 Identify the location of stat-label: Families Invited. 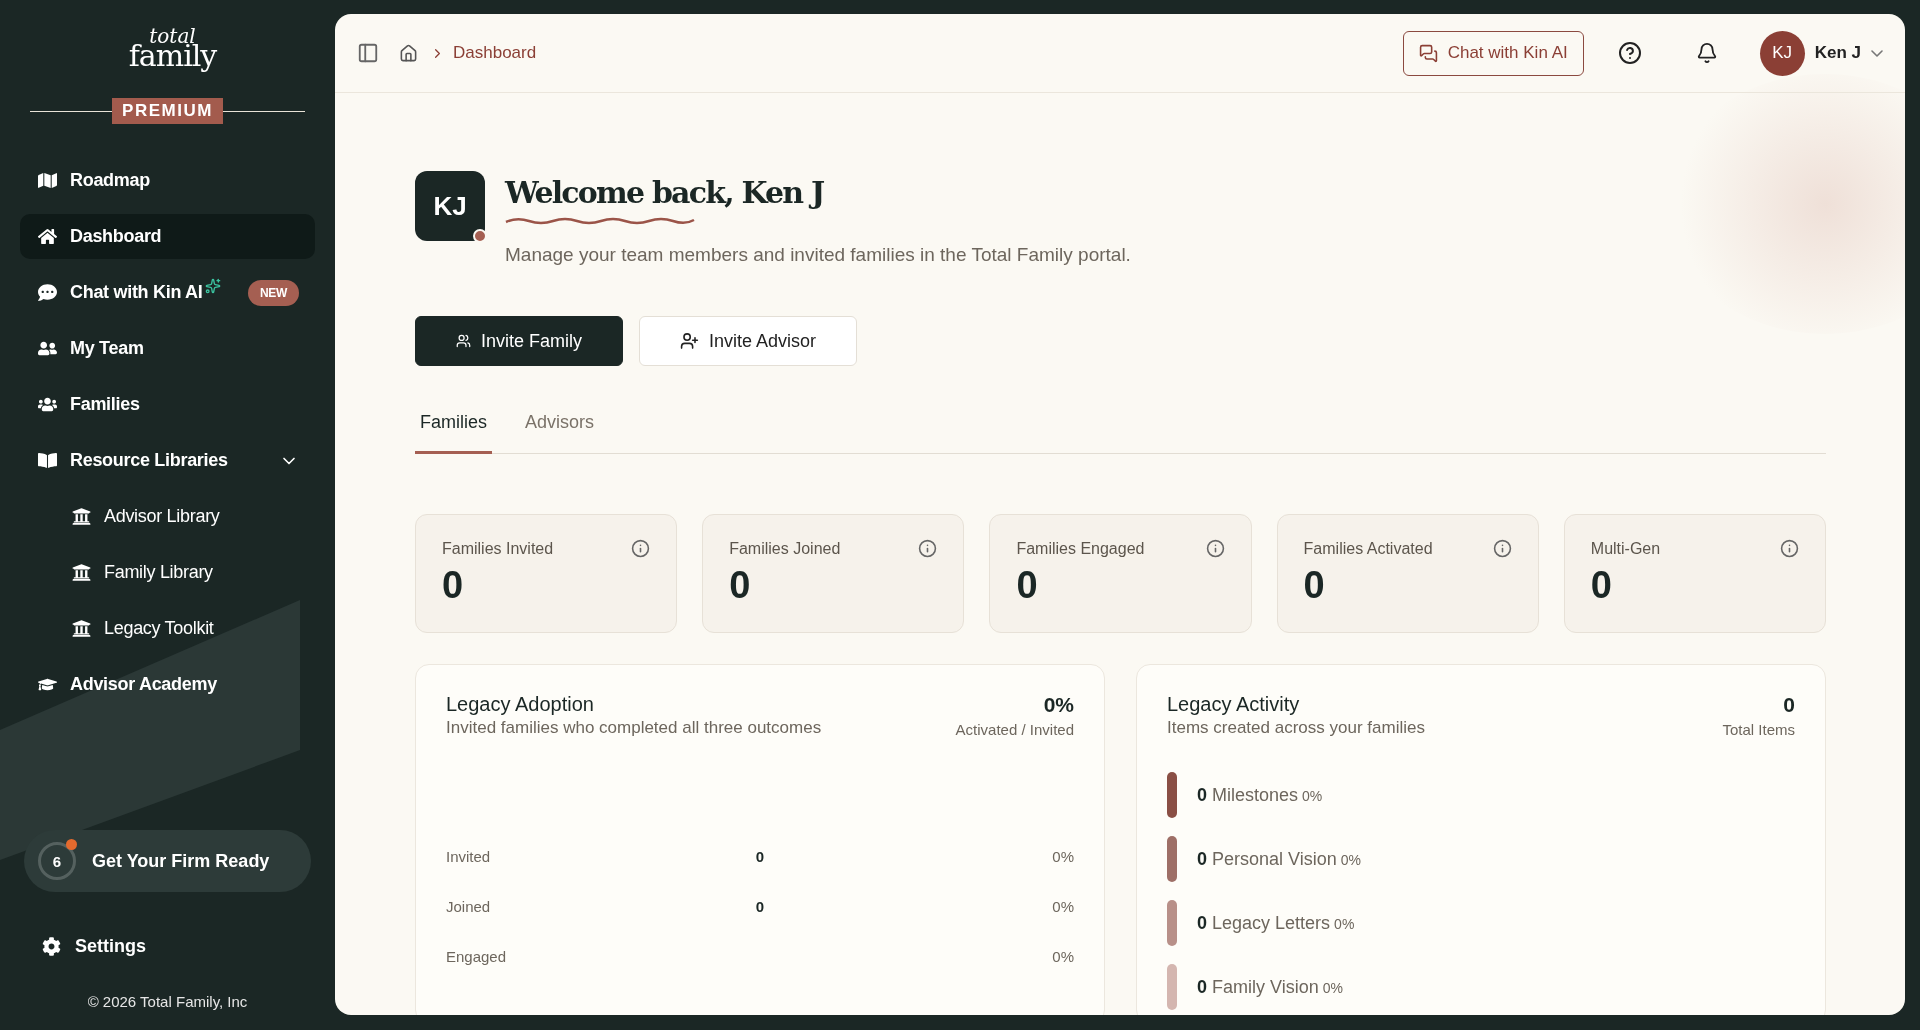
(498, 548).